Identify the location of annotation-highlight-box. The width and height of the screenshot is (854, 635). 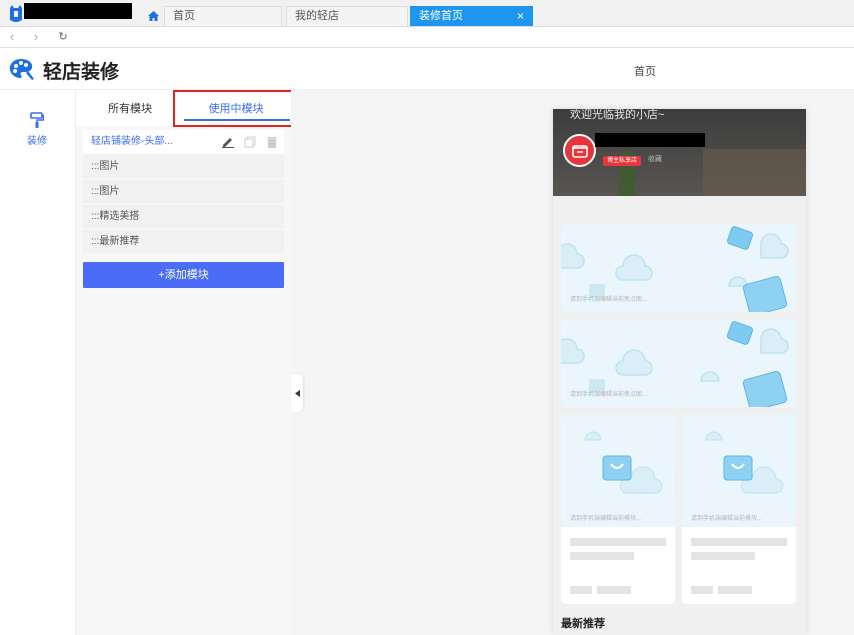
(236, 108).